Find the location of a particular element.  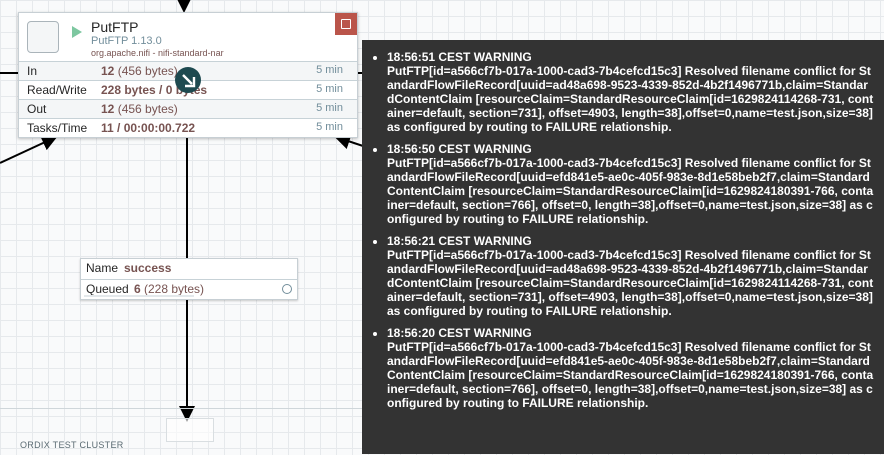

processor-logo-icon is located at coordinates (43, 37).